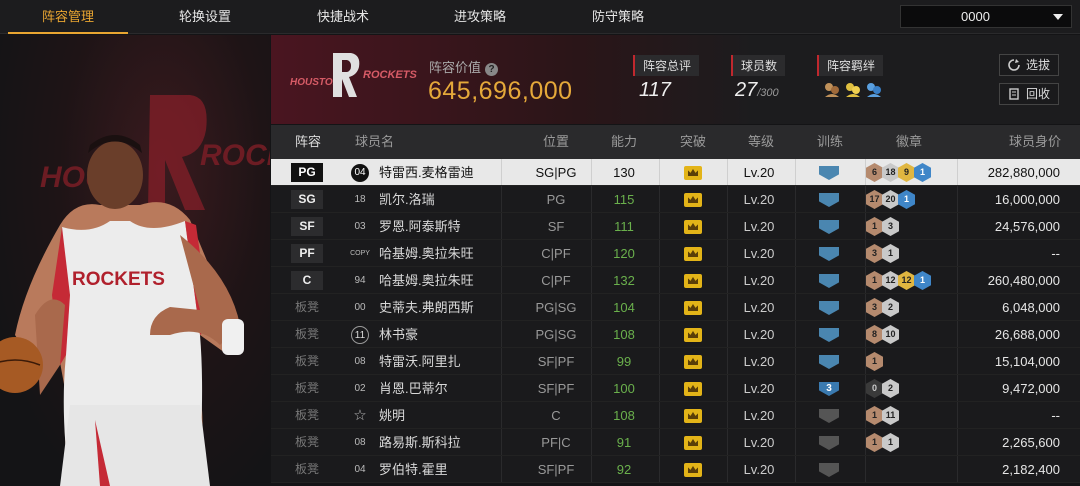 This screenshot has height=486, width=1080. I want to click on tab-defense: 防守策略, so click(618, 17).